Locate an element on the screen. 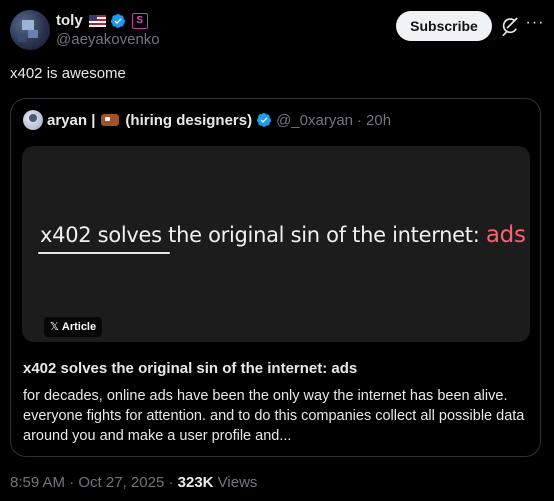  us-flag-icon is located at coordinates (97, 20).